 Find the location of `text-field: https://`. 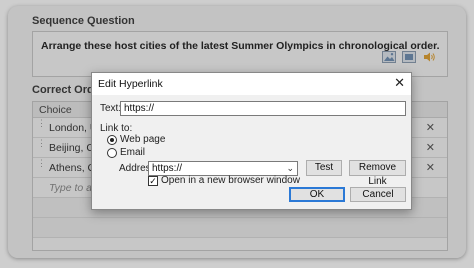

text-field: https:// is located at coordinates (263, 108).